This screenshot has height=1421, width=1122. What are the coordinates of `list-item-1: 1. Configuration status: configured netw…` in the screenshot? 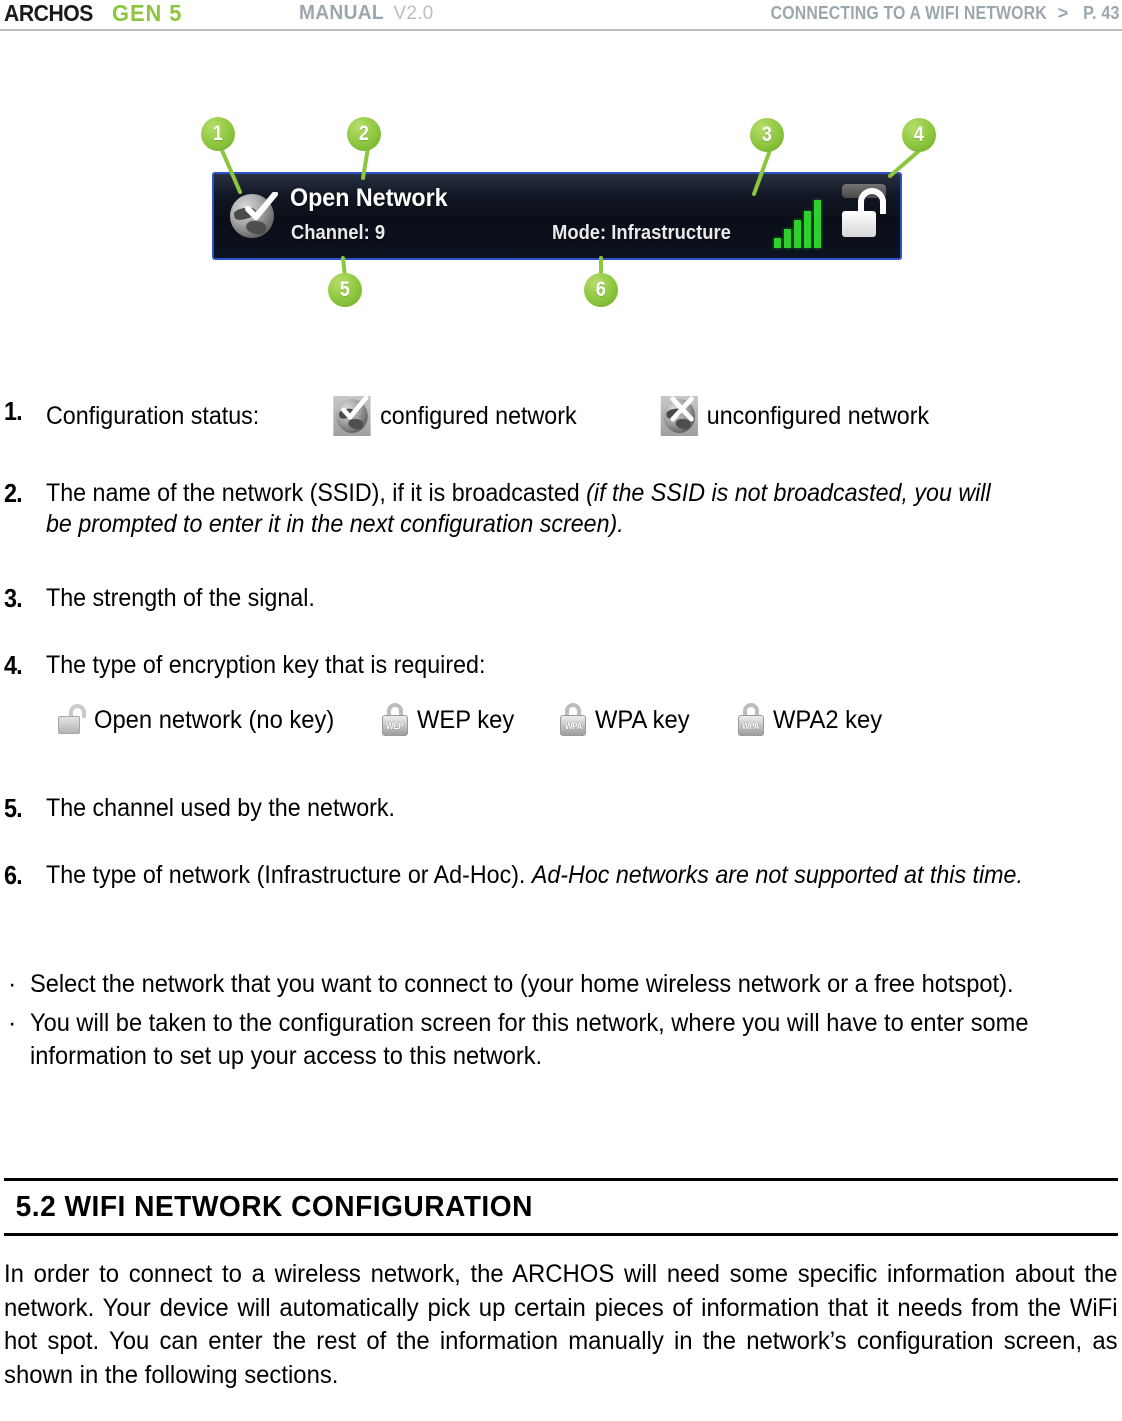 It's located at (500, 416).